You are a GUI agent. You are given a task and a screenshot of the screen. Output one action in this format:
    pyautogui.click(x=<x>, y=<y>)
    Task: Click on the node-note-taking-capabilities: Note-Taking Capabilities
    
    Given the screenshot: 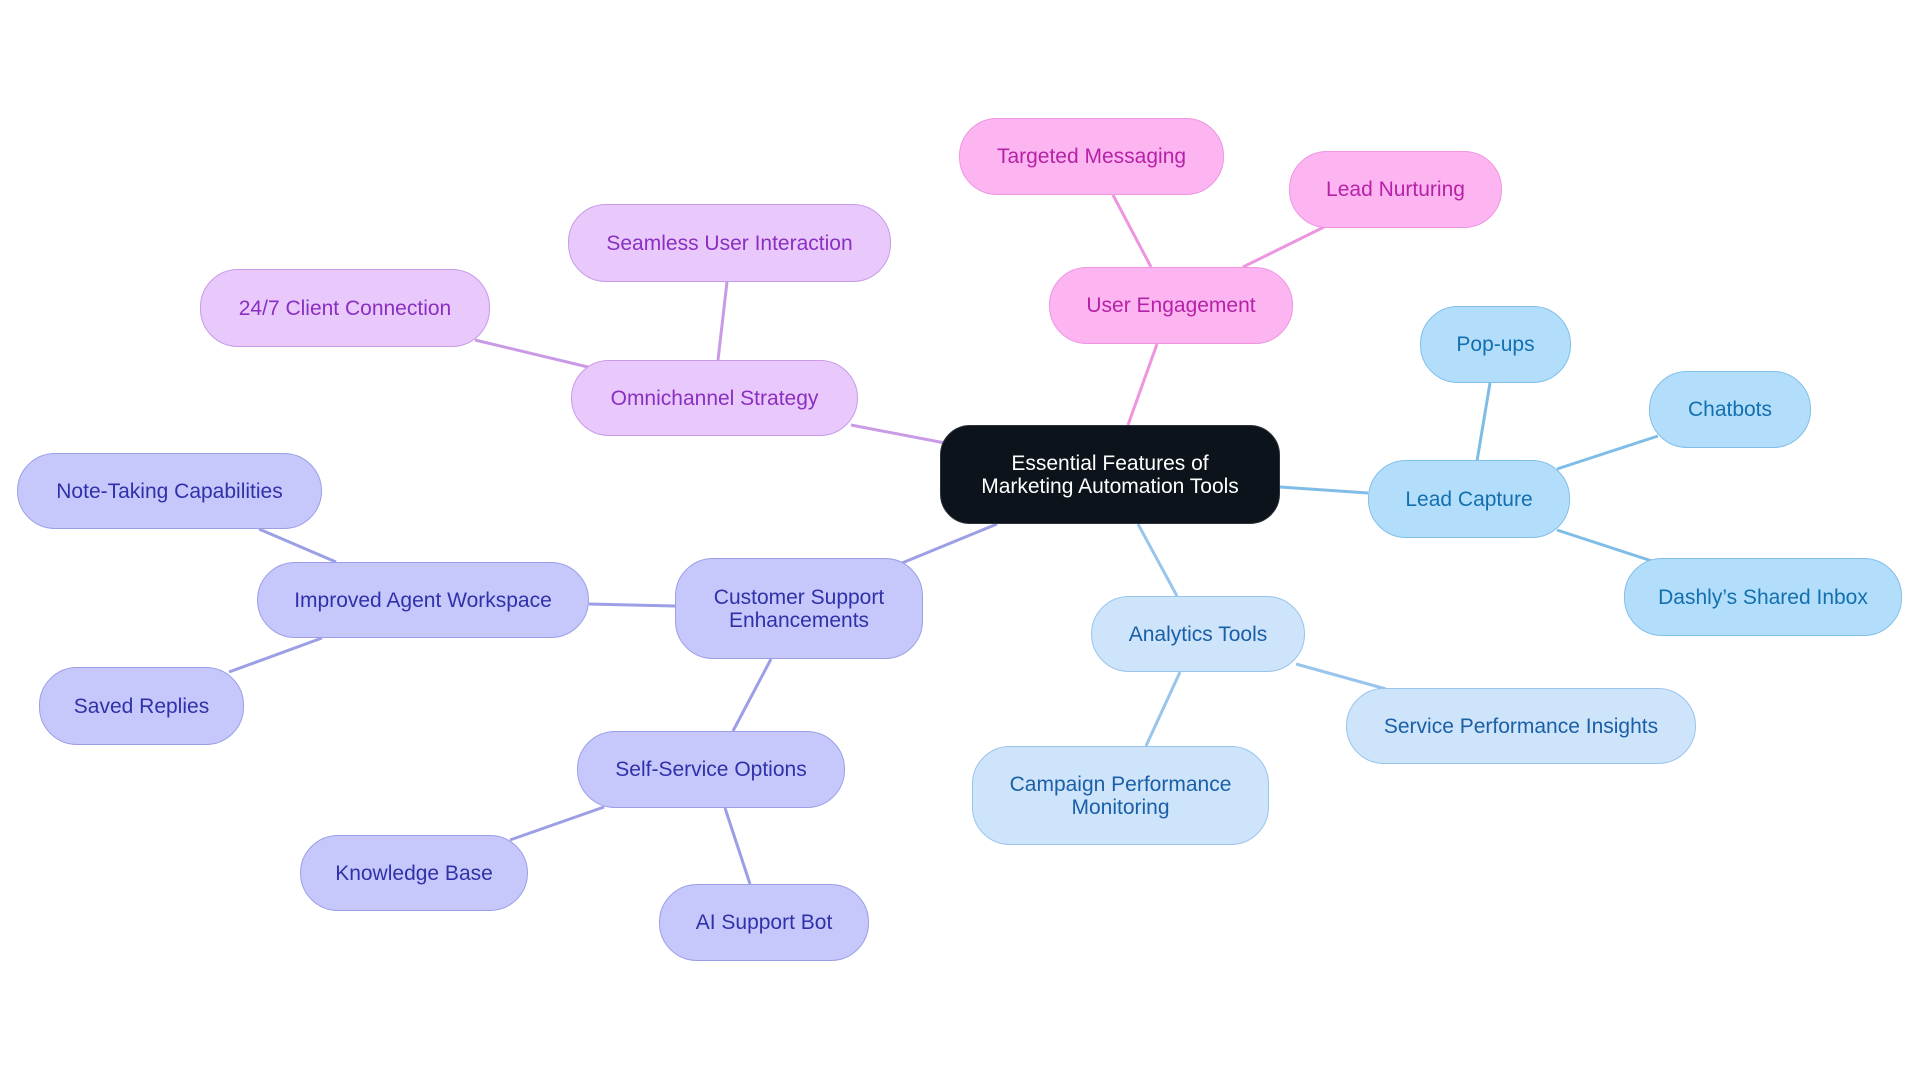 What is the action you would take?
    pyautogui.click(x=169, y=491)
    